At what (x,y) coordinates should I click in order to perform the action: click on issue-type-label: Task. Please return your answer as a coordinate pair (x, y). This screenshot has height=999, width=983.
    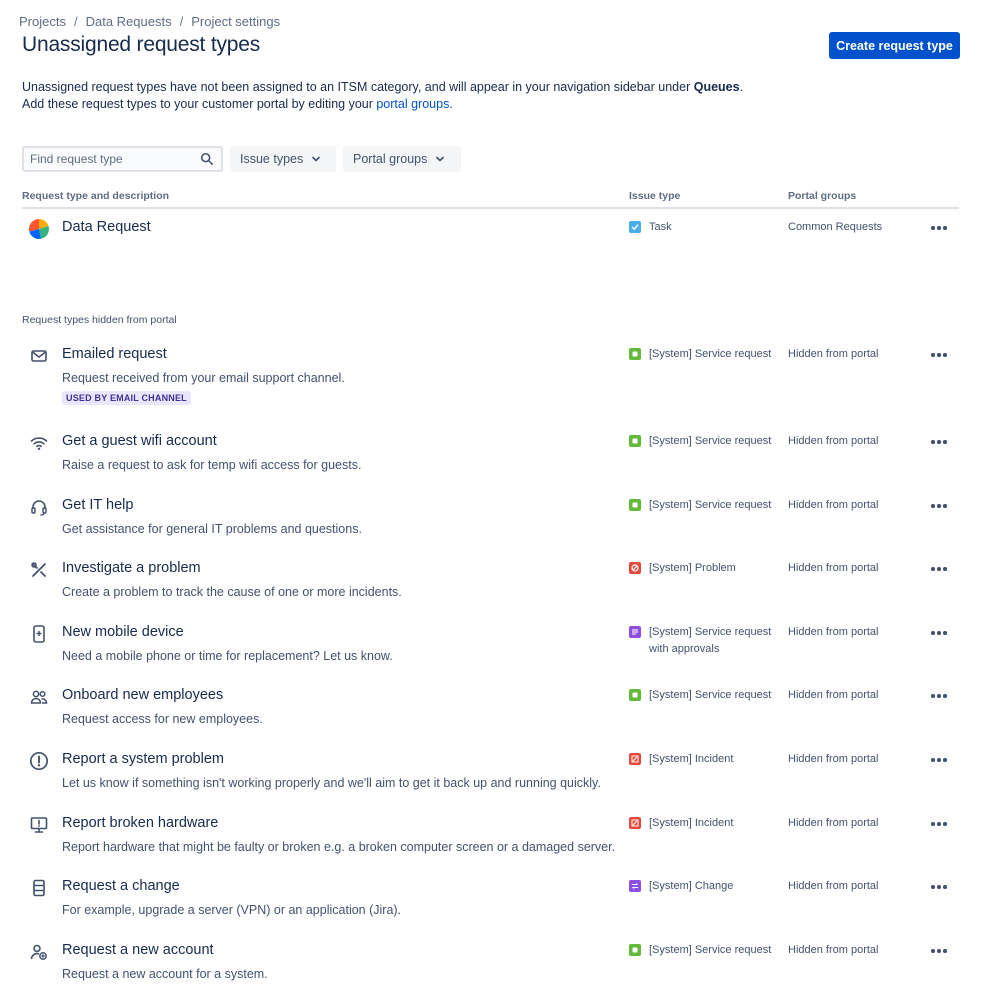
    Looking at the image, I should click on (660, 227).